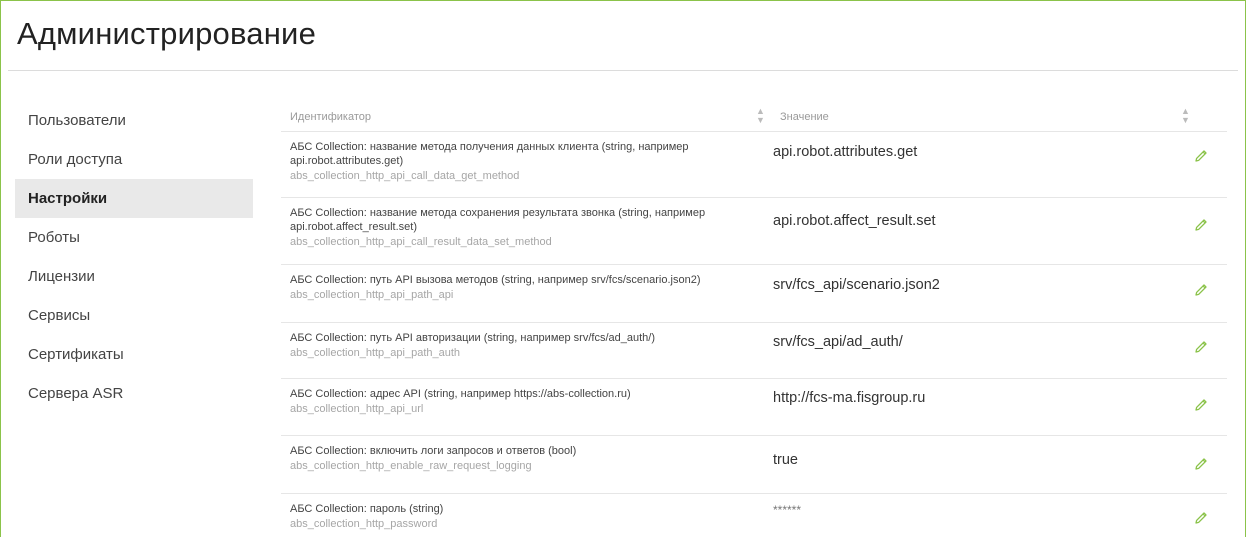 The image size is (1246, 542). What do you see at coordinates (754, 117) in the screenshot?
I see `table-header: Идентификатор ▲ ▼ Значение ▲ ▼` at bounding box center [754, 117].